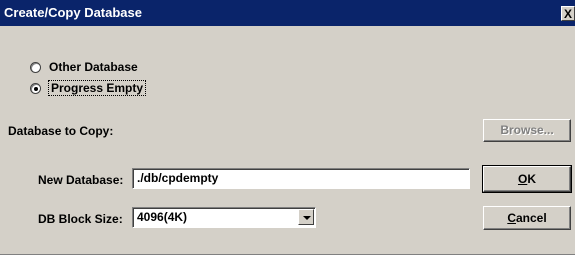 Image resolution: width=575 pixels, height=260 pixels. I want to click on cancel-accel: C, so click(511, 218).